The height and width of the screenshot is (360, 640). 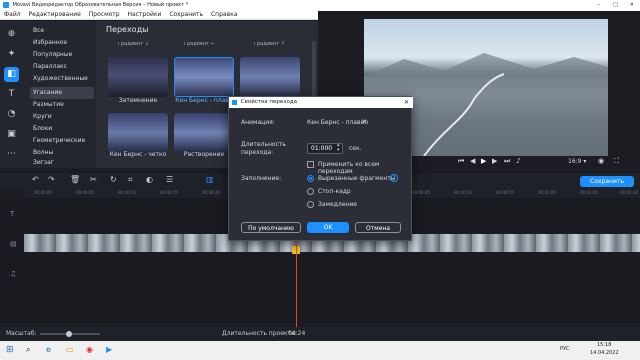 I want to click on redo-icon: ↷, so click(x=51, y=179).